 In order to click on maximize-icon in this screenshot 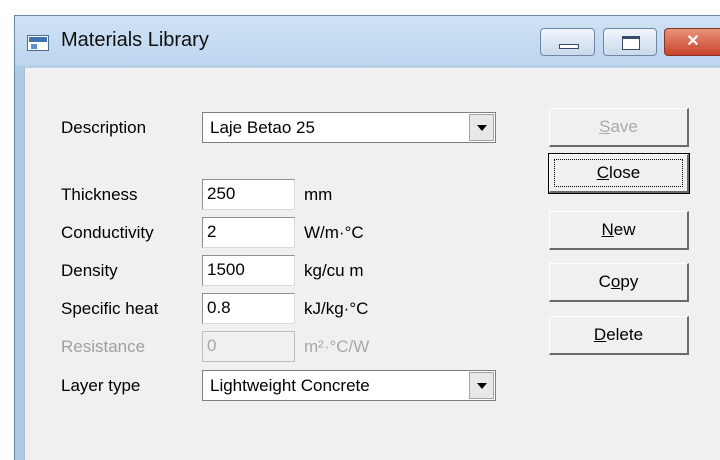, I will do `click(631, 43)`.